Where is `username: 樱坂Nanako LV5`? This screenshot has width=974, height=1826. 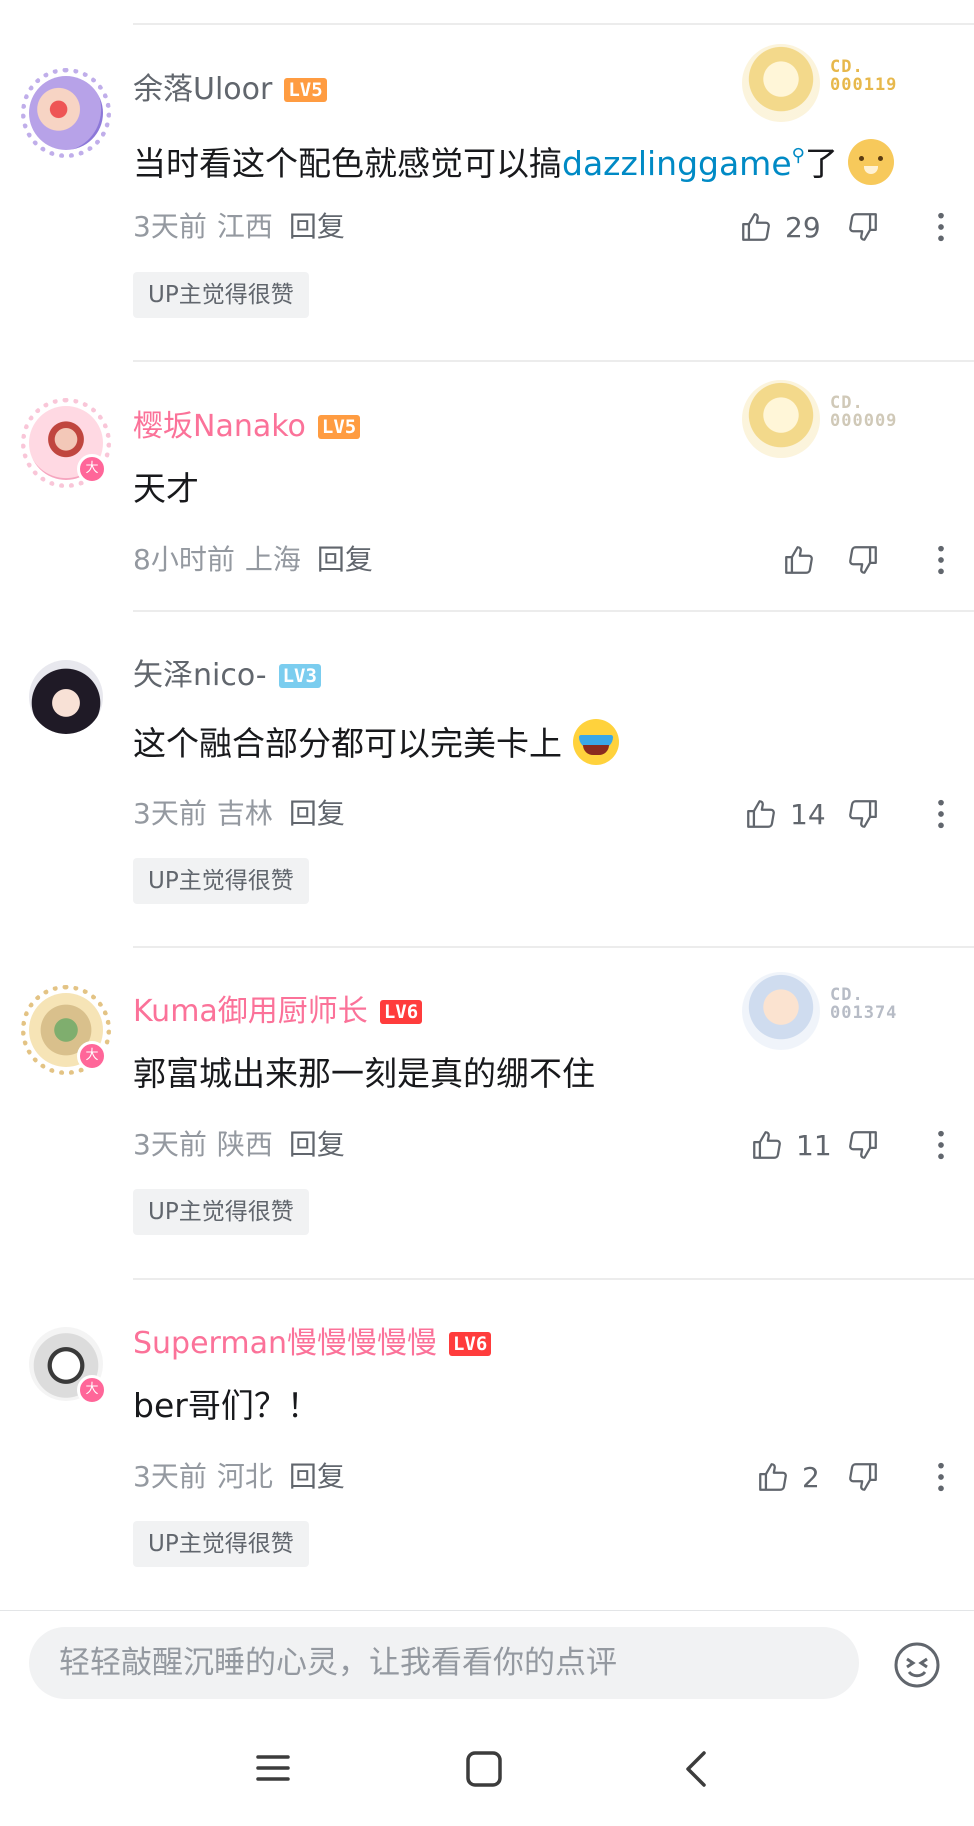 username: 樱坂Nanako LV5 is located at coordinates (247, 427).